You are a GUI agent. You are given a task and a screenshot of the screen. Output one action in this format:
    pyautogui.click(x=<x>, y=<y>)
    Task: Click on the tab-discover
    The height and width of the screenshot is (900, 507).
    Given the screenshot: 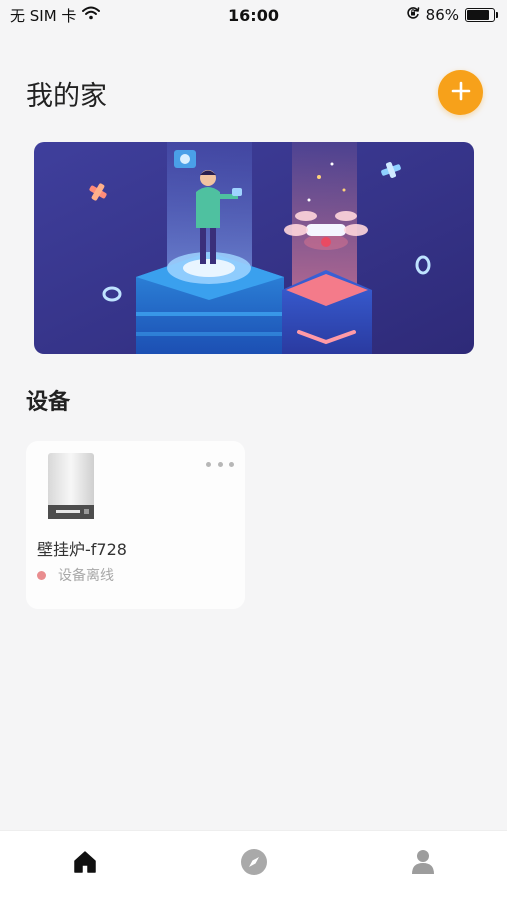 What is the action you would take?
    pyautogui.click(x=254, y=864)
    